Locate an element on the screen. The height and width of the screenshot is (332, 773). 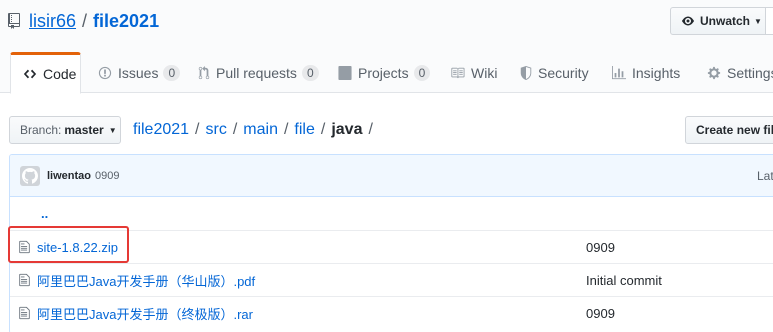
tab-settings: Settings is located at coordinates (734, 73).